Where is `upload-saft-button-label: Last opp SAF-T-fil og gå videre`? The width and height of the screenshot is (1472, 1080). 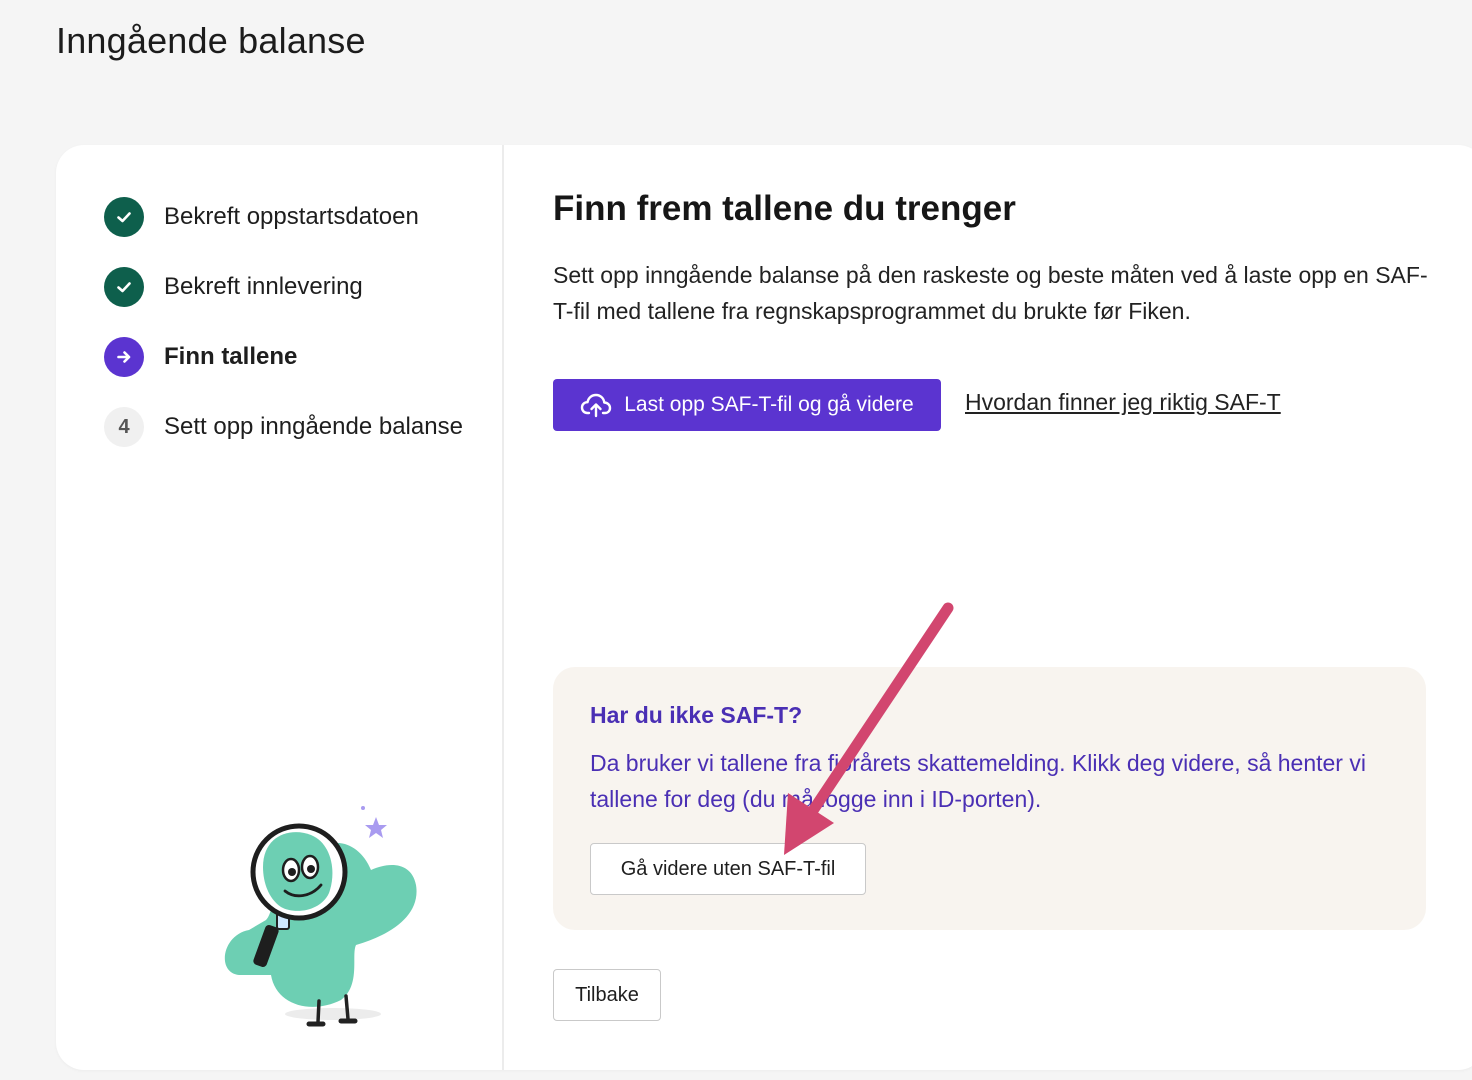
upload-saft-button-label: Last opp SAF-T-fil og gå videre is located at coordinates (769, 404).